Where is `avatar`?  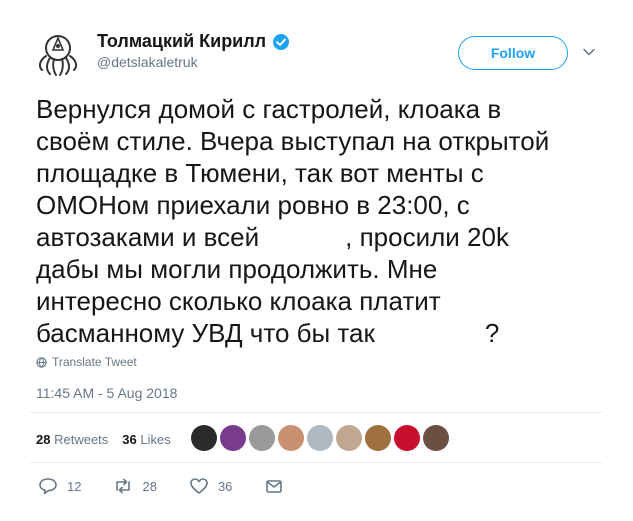 avatar is located at coordinates (58, 52).